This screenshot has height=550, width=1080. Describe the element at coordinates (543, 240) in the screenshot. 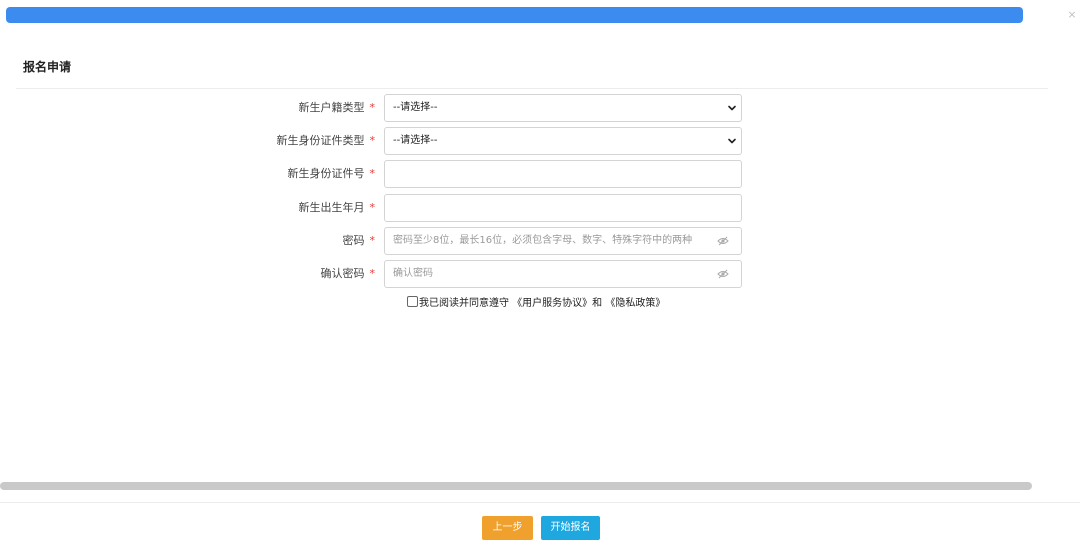

I see `password-placeholder: 密码至少8位，最长16位，必须包含字母、数字、特殊字符中的两种` at that location.